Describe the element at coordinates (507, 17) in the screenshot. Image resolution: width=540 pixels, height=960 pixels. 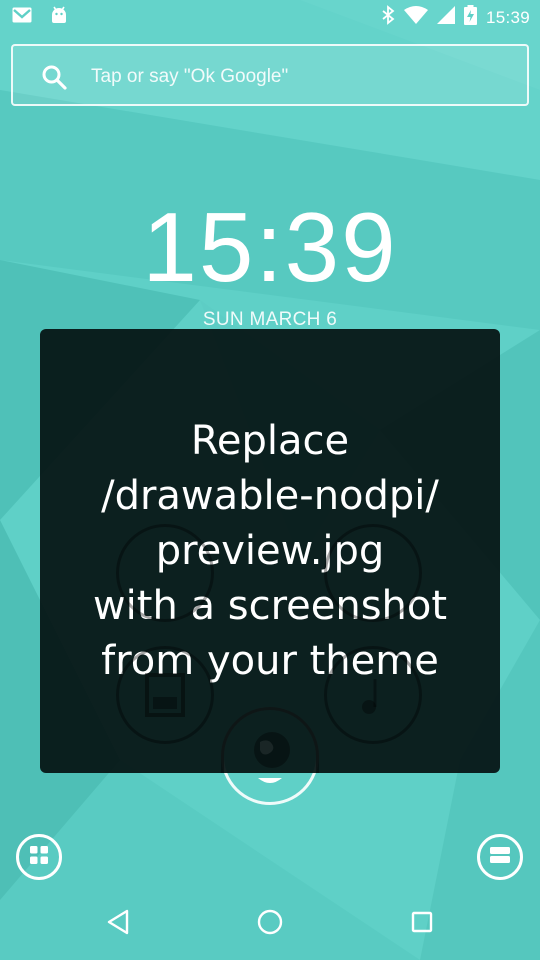
I see `status-time: 15:39` at that location.